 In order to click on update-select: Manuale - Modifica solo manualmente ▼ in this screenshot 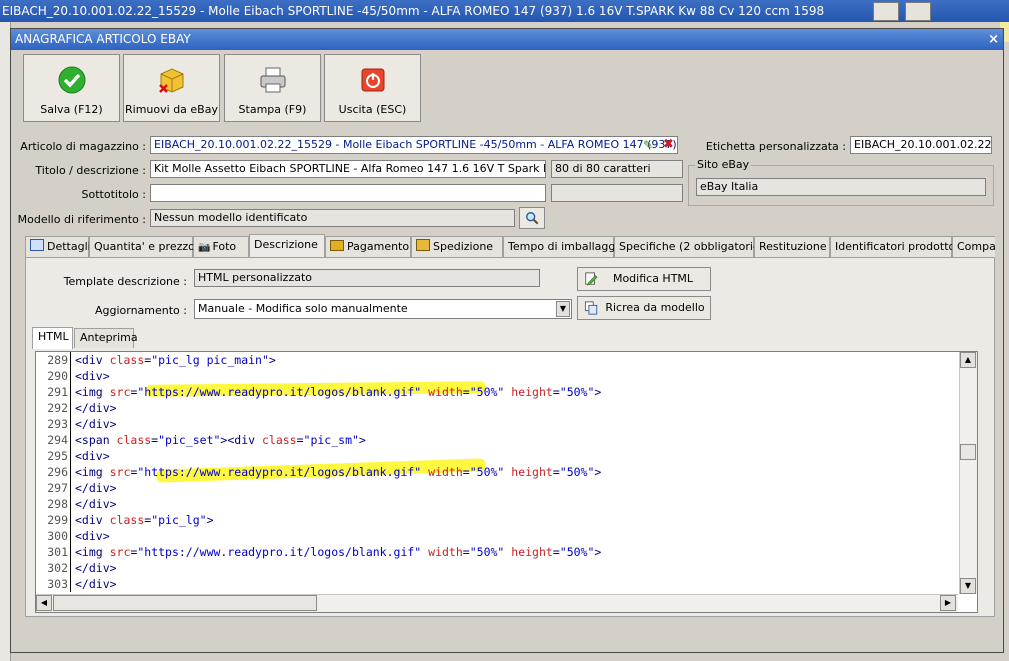, I will do `click(383, 309)`.